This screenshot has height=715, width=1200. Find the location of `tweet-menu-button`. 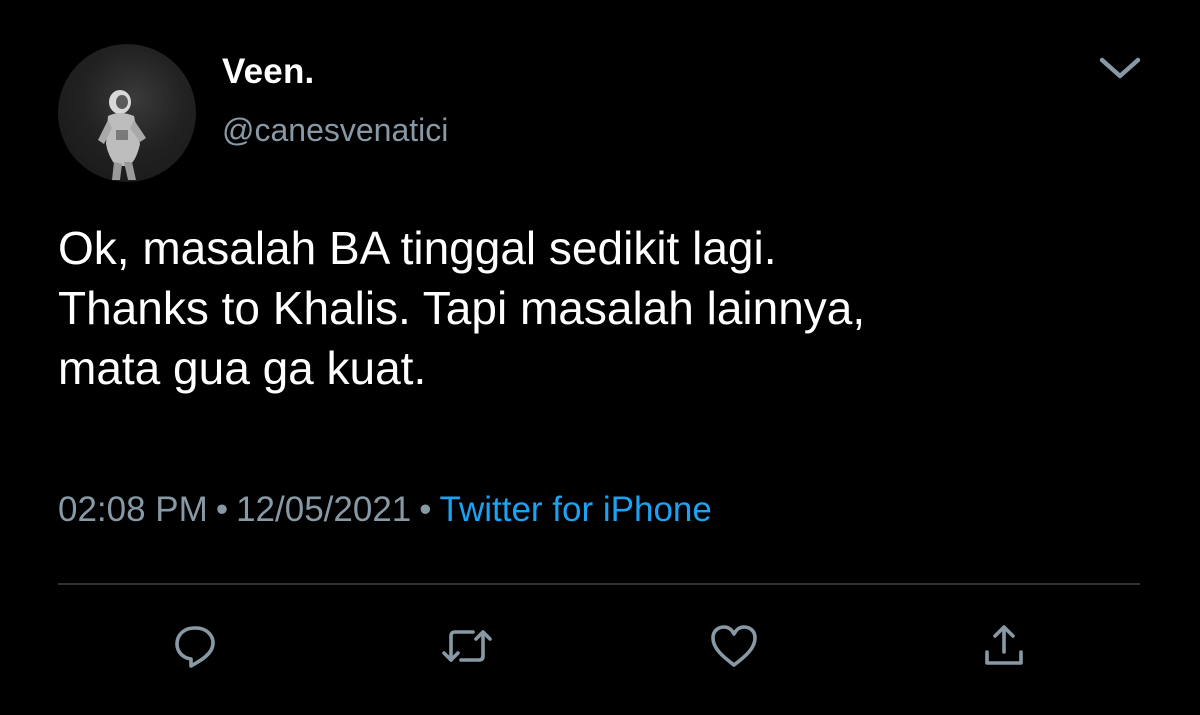

tweet-menu-button is located at coordinates (1120, 68).